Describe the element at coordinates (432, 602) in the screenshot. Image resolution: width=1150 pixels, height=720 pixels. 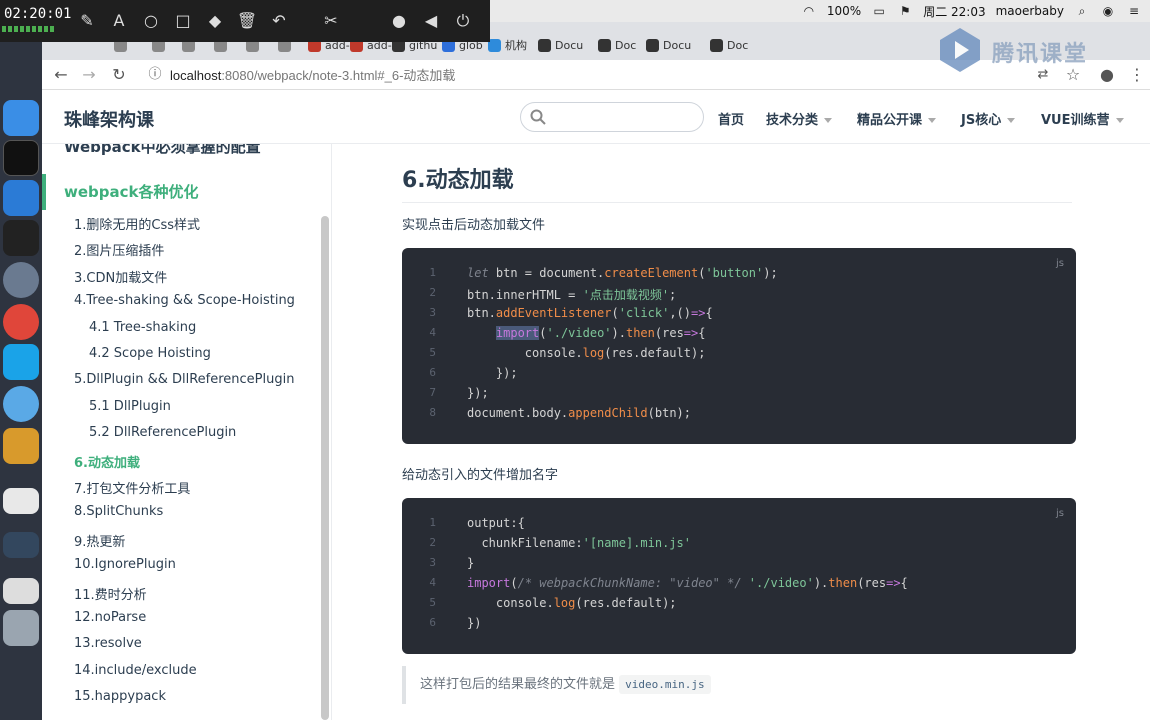
I see `line-number: 5` at that location.